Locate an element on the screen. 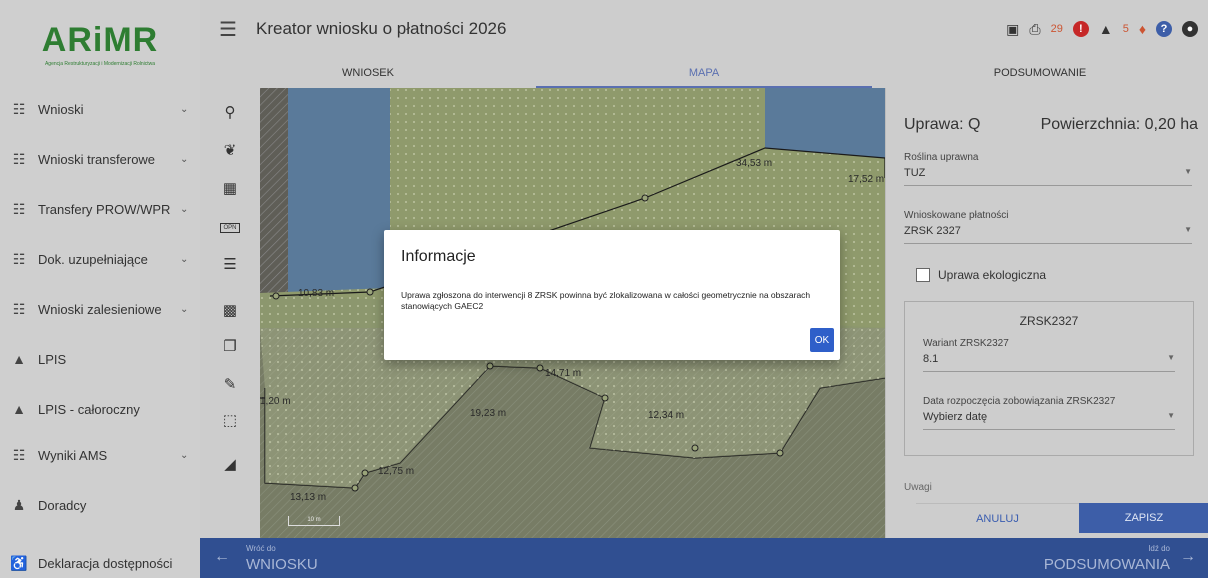  tab-bar: WNIOSEK MAPA PODSUMOWANIE is located at coordinates (704, 73).